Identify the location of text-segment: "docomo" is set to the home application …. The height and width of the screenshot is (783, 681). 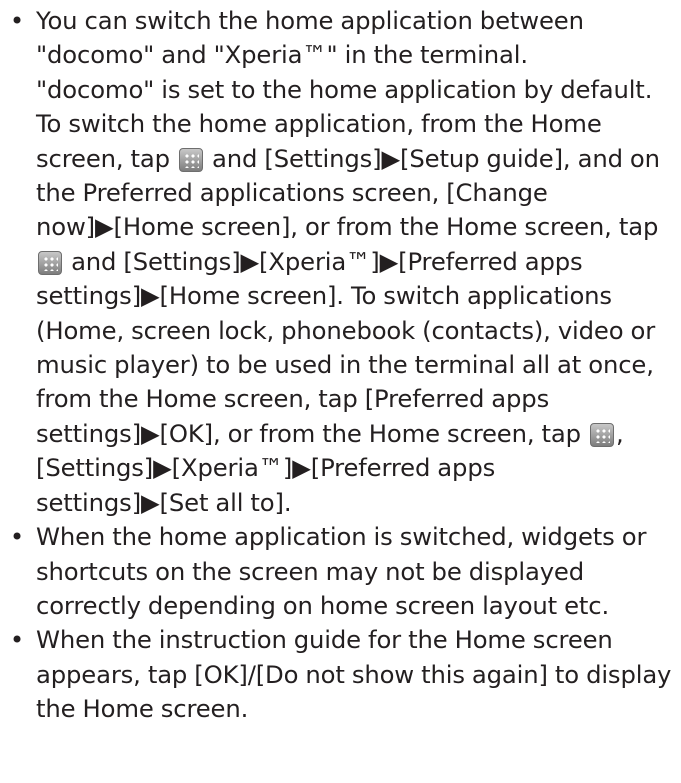
(344, 89).